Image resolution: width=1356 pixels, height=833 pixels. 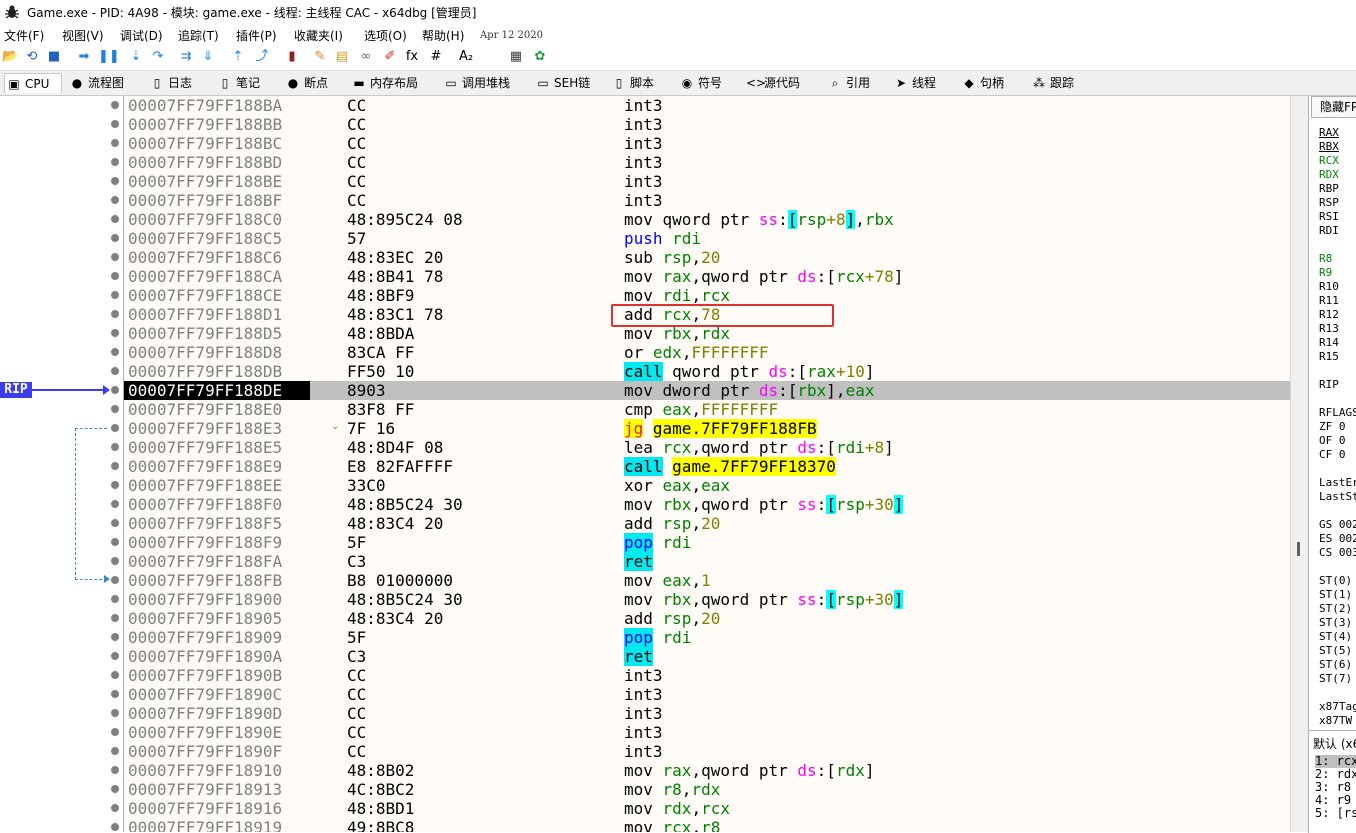 I want to click on menu-item: 选项(O), so click(x=385, y=35).